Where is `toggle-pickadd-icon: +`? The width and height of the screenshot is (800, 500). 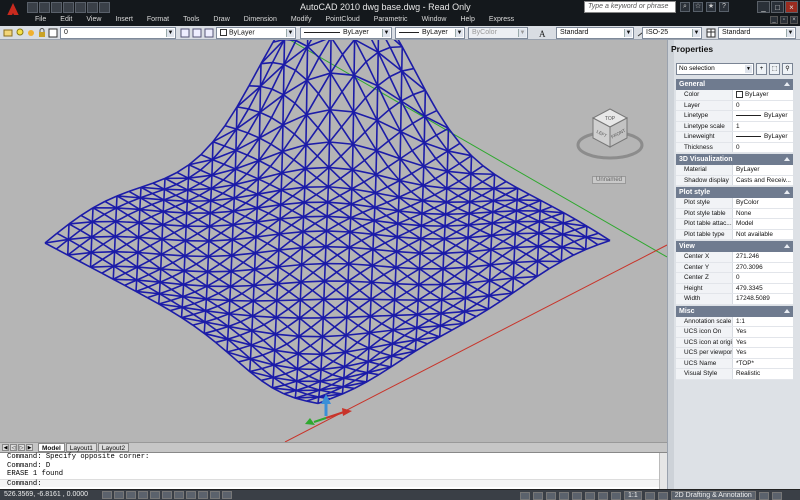 toggle-pickadd-icon: + is located at coordinates (761, 69).